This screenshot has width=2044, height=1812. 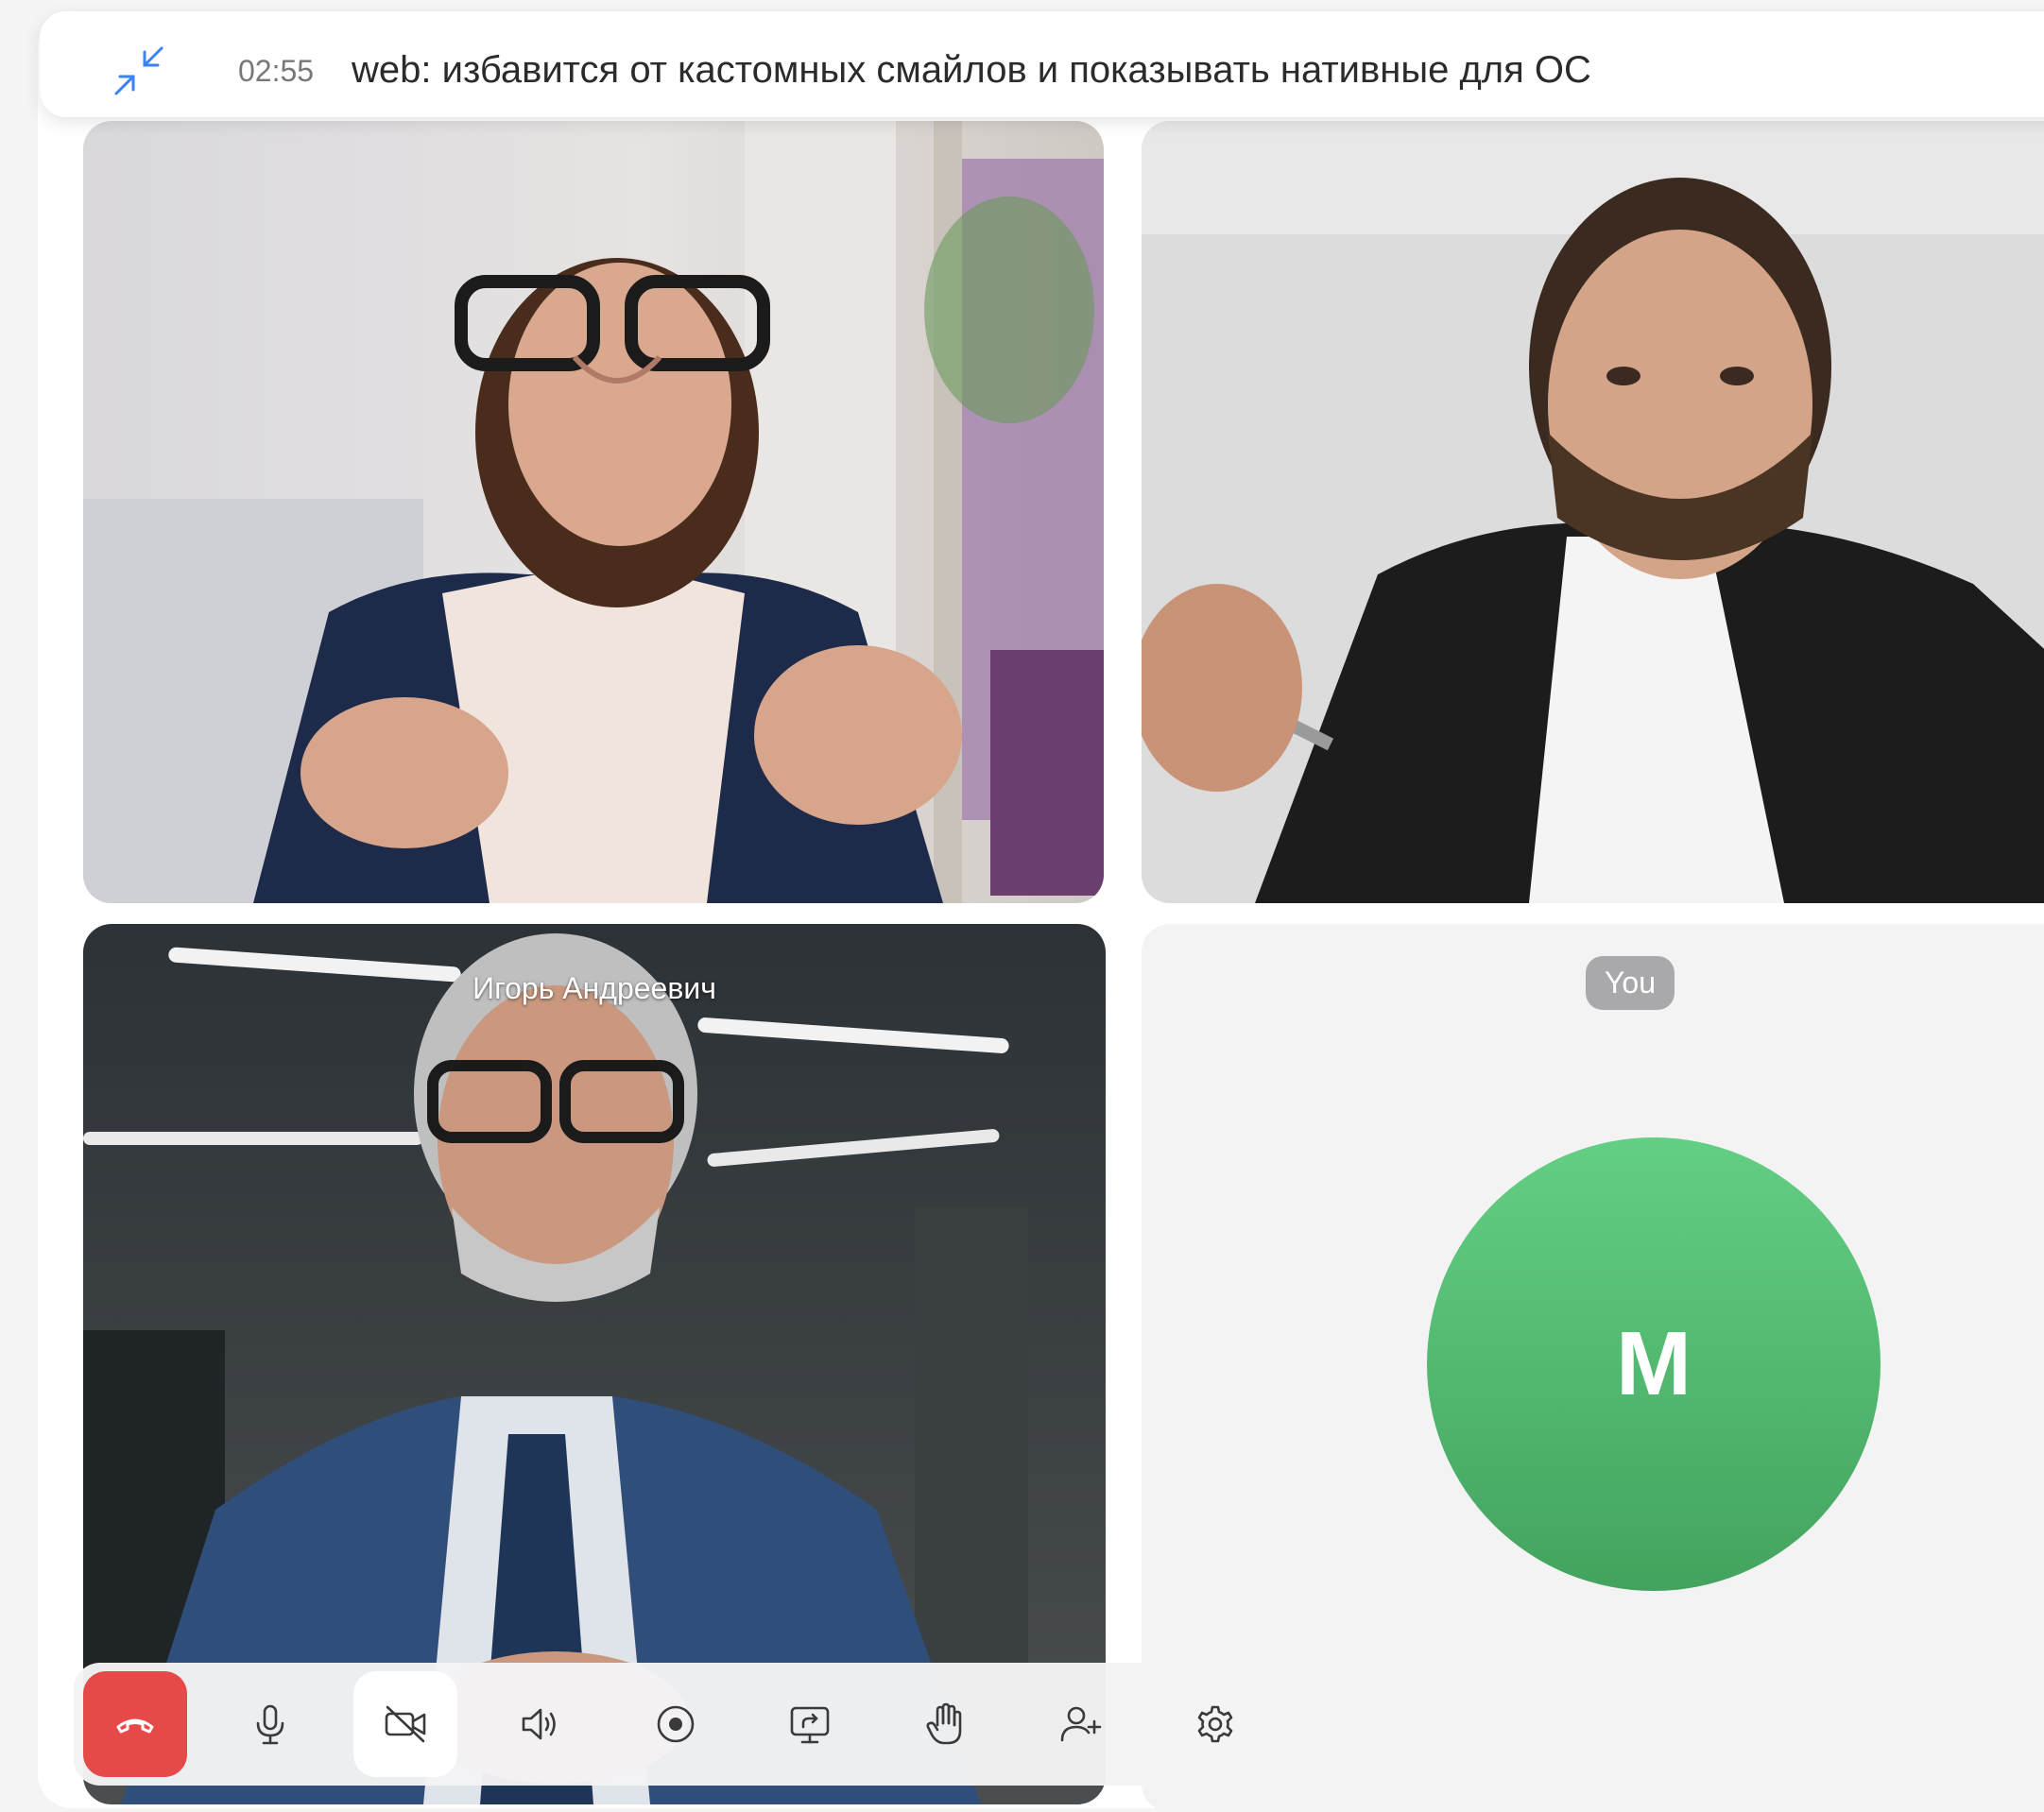 I want to click on settings-button, so click(x=1215, y=1724).